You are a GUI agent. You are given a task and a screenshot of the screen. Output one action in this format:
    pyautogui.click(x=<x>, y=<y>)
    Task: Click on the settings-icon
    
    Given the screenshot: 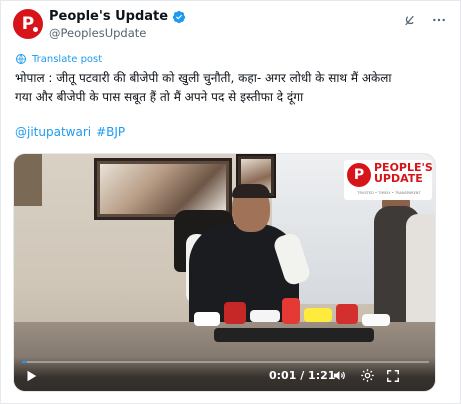 What is the action you would take?
    pyautogui.click(x=367, y=375)
    